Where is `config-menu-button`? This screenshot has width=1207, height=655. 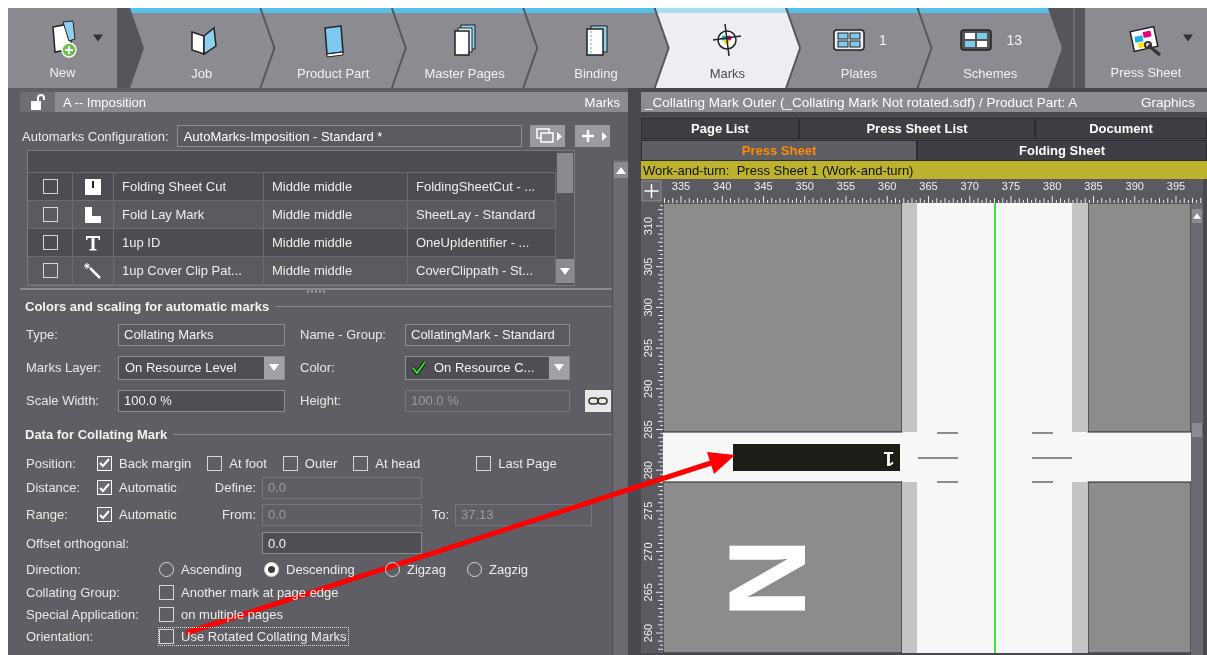
config-menu-button is located at coordinates (547, 136).